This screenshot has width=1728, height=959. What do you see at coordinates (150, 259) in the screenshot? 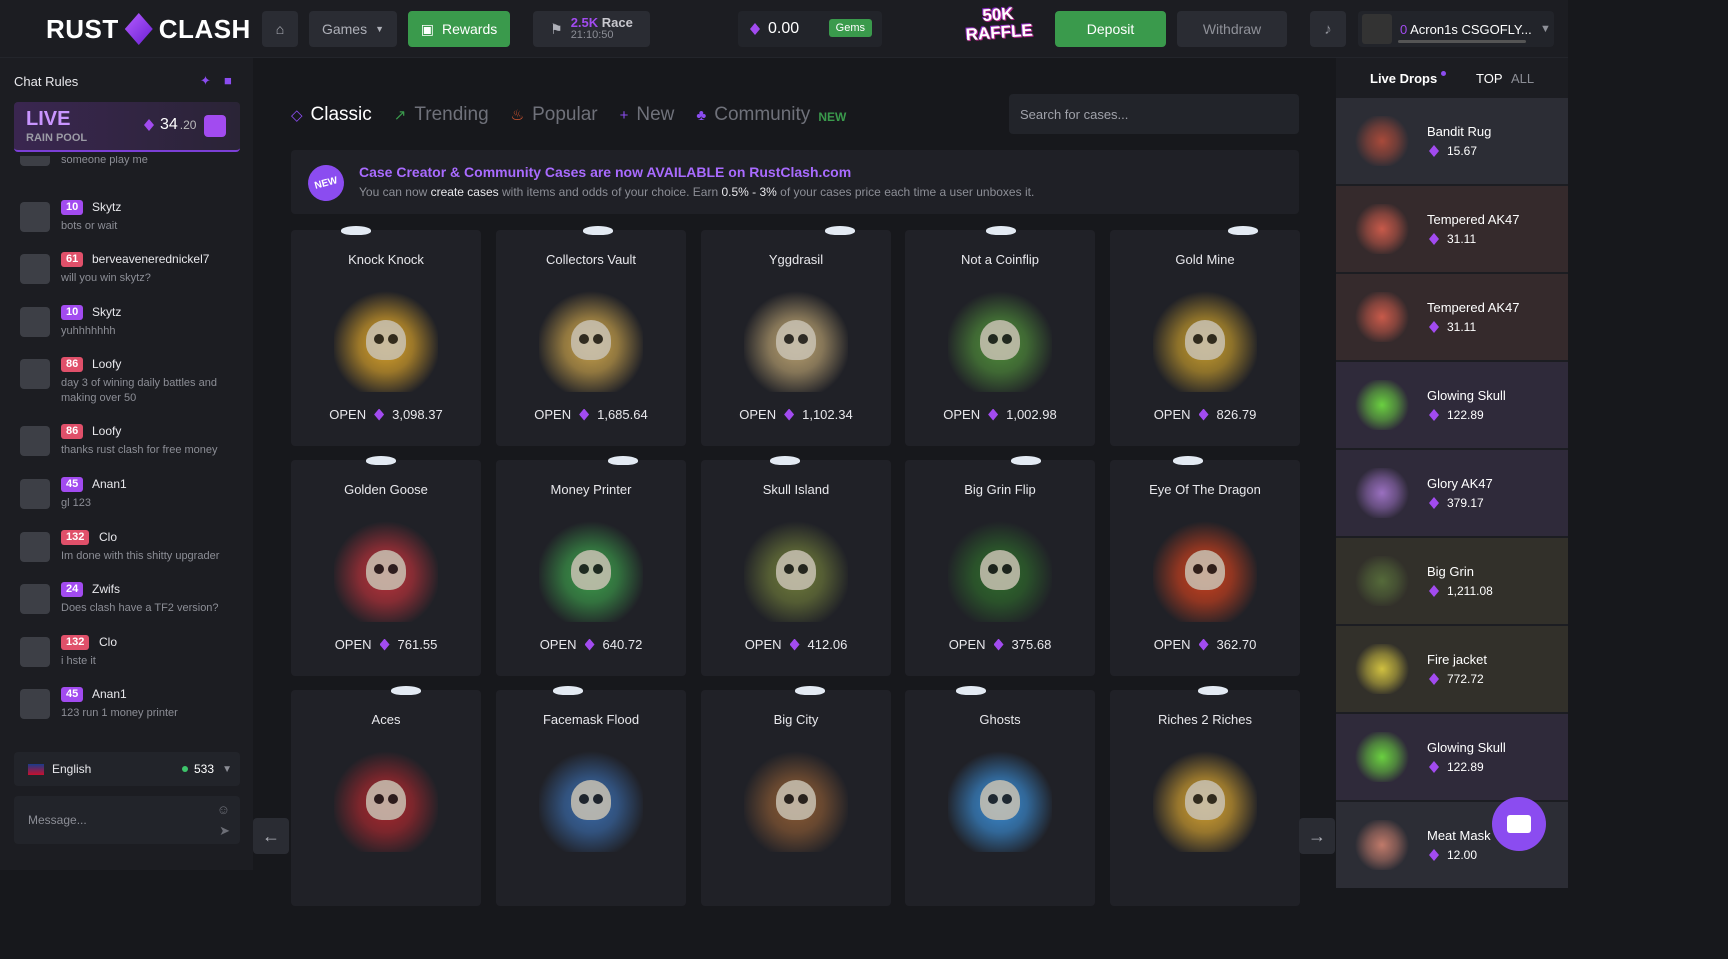
I see `chat-username: berveavenerednickel7` at bounding box center [150, 259].